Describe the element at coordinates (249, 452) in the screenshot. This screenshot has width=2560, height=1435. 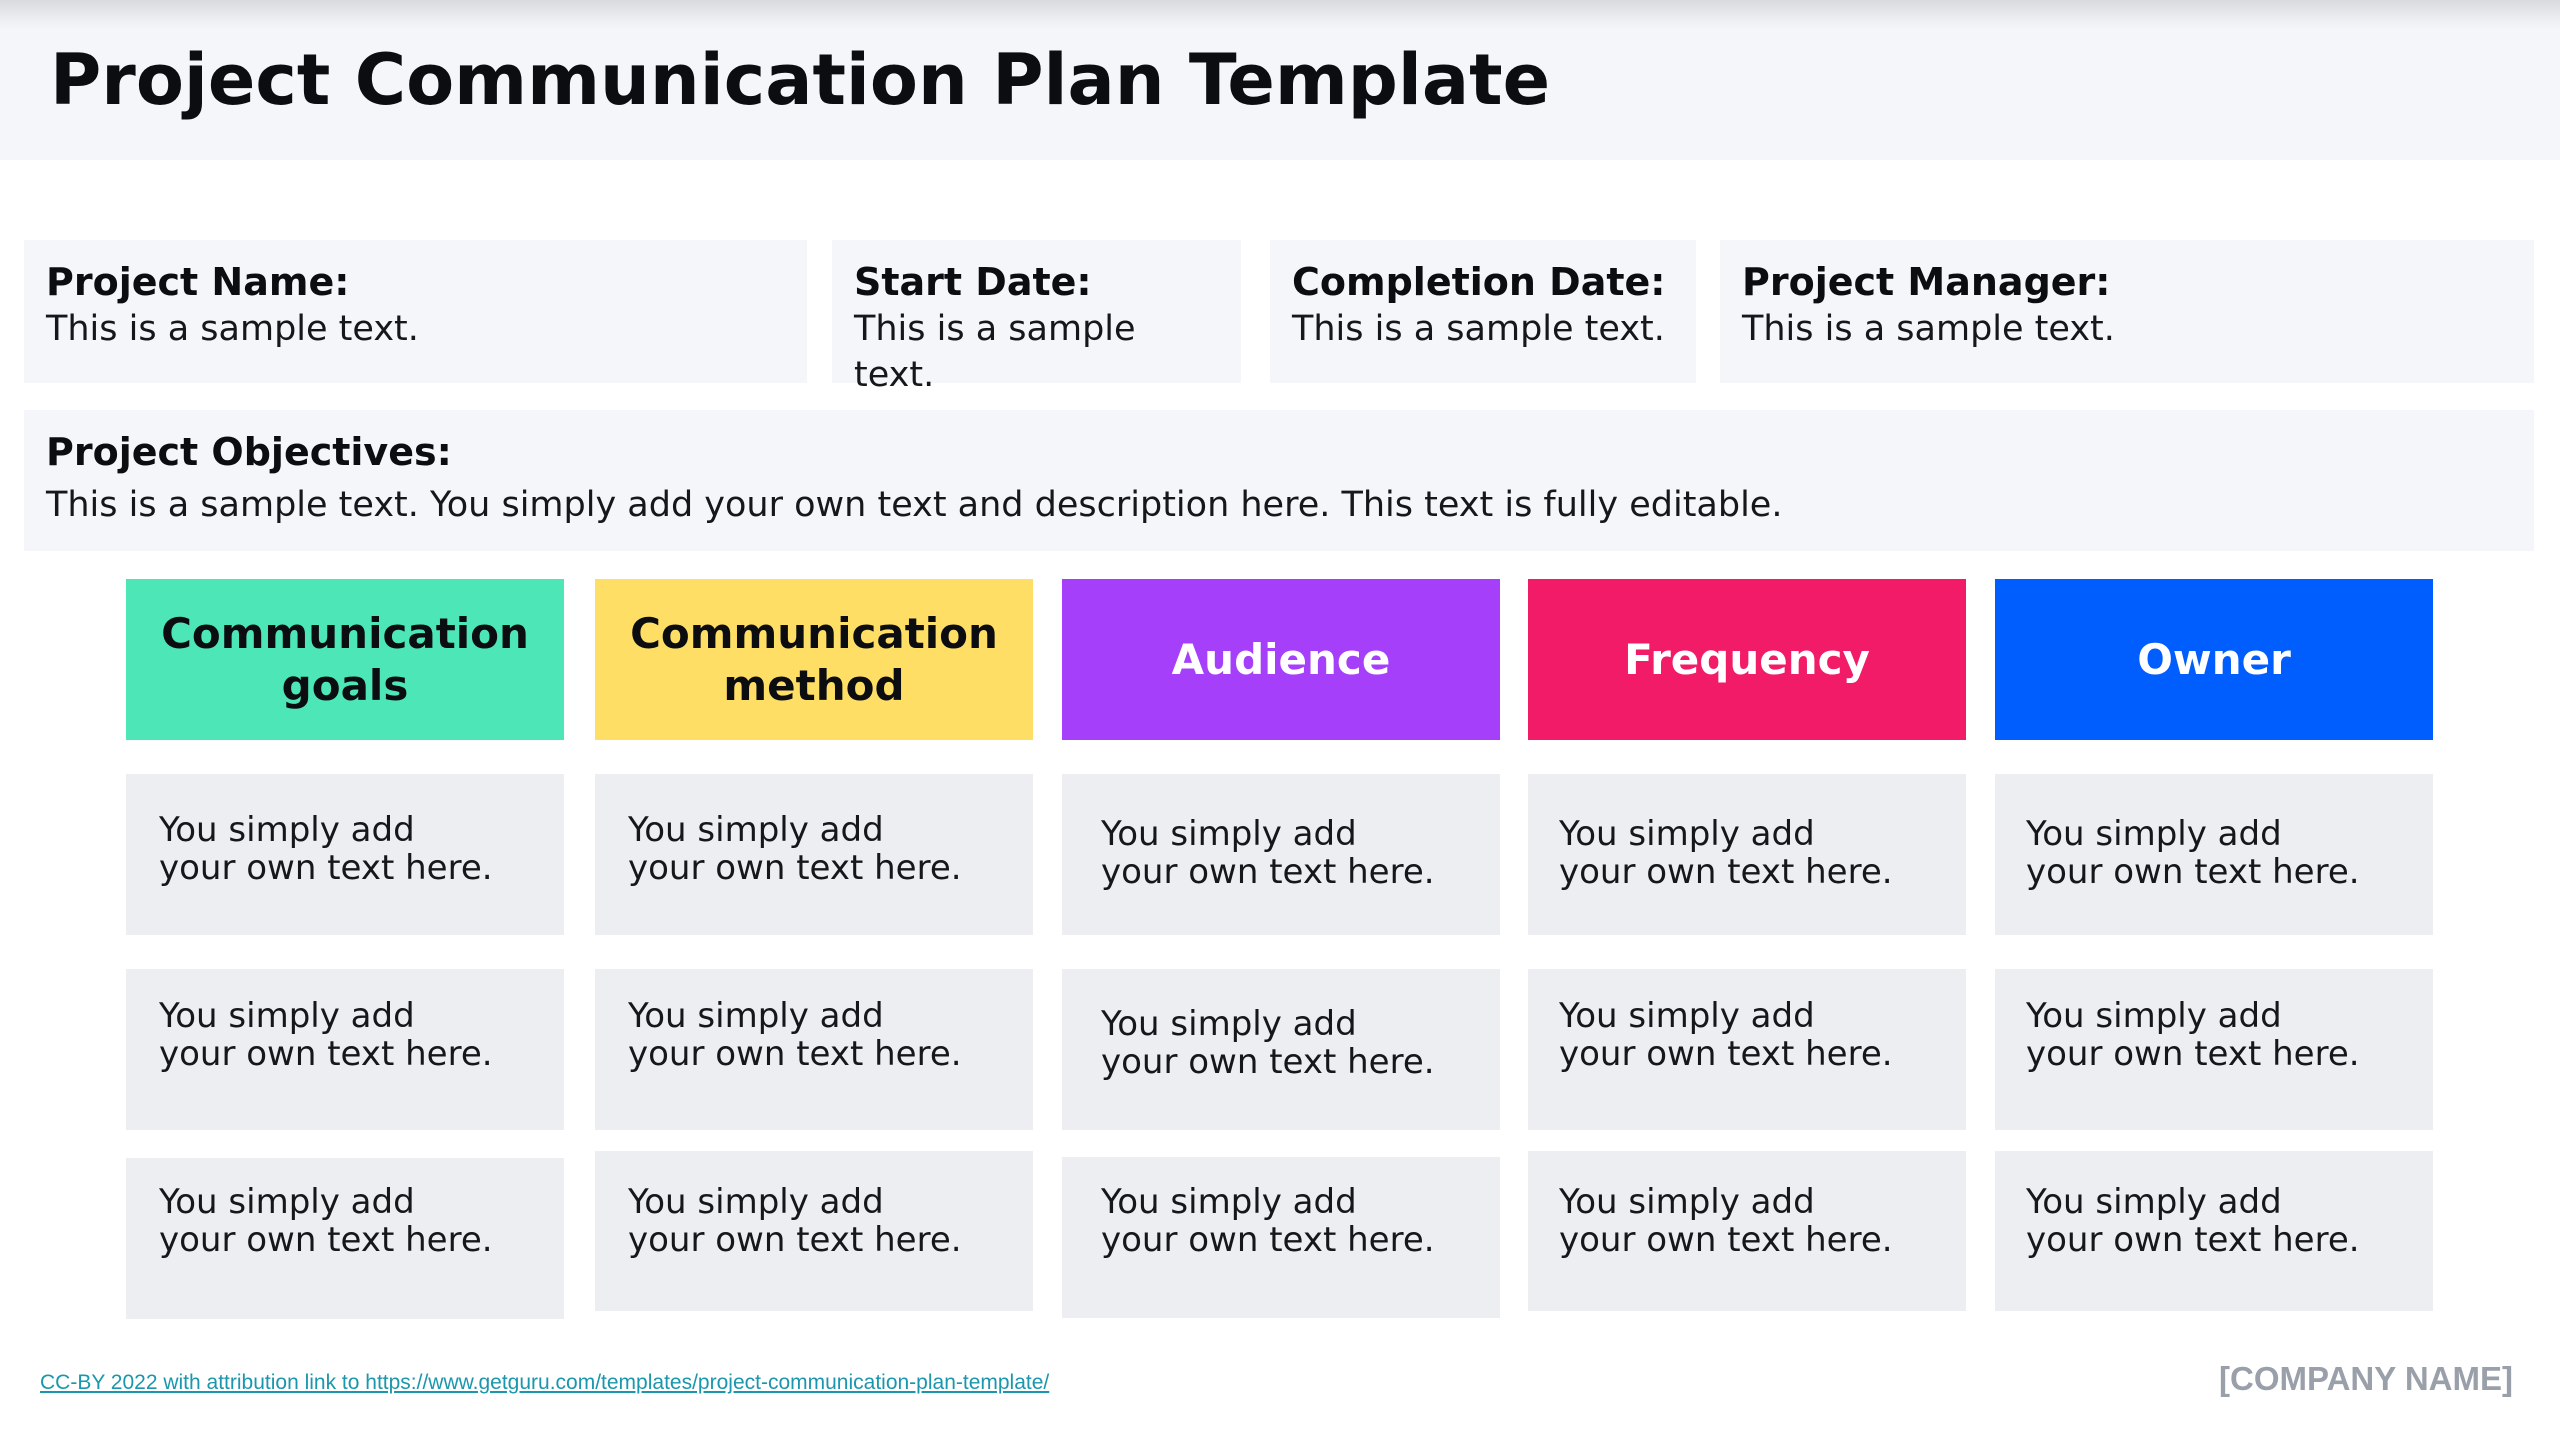
I see `project-objectives-label: Project Objectives:` at that location.